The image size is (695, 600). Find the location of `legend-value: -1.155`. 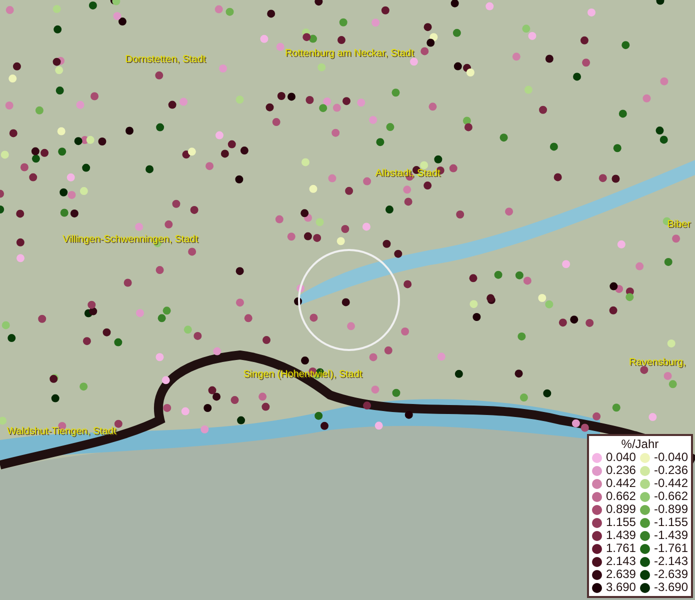

legend-value: -1.155 is located at coordinates (671, 522).